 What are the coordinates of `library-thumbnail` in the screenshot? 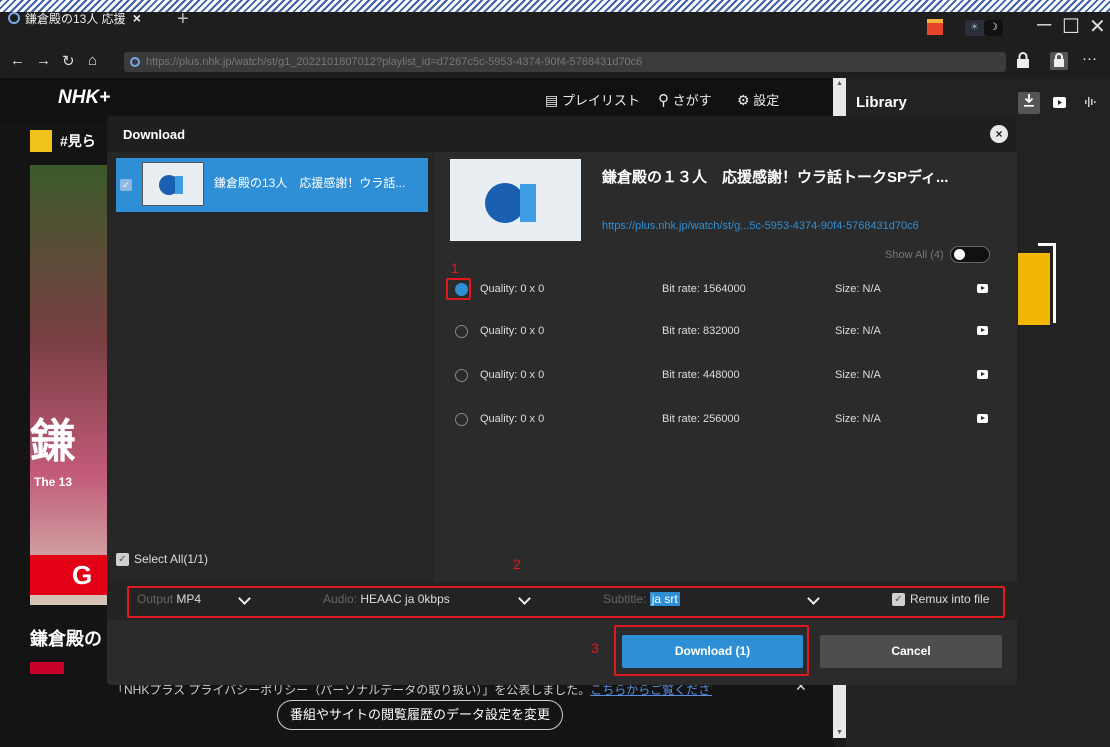 It's located at (1038, 288).